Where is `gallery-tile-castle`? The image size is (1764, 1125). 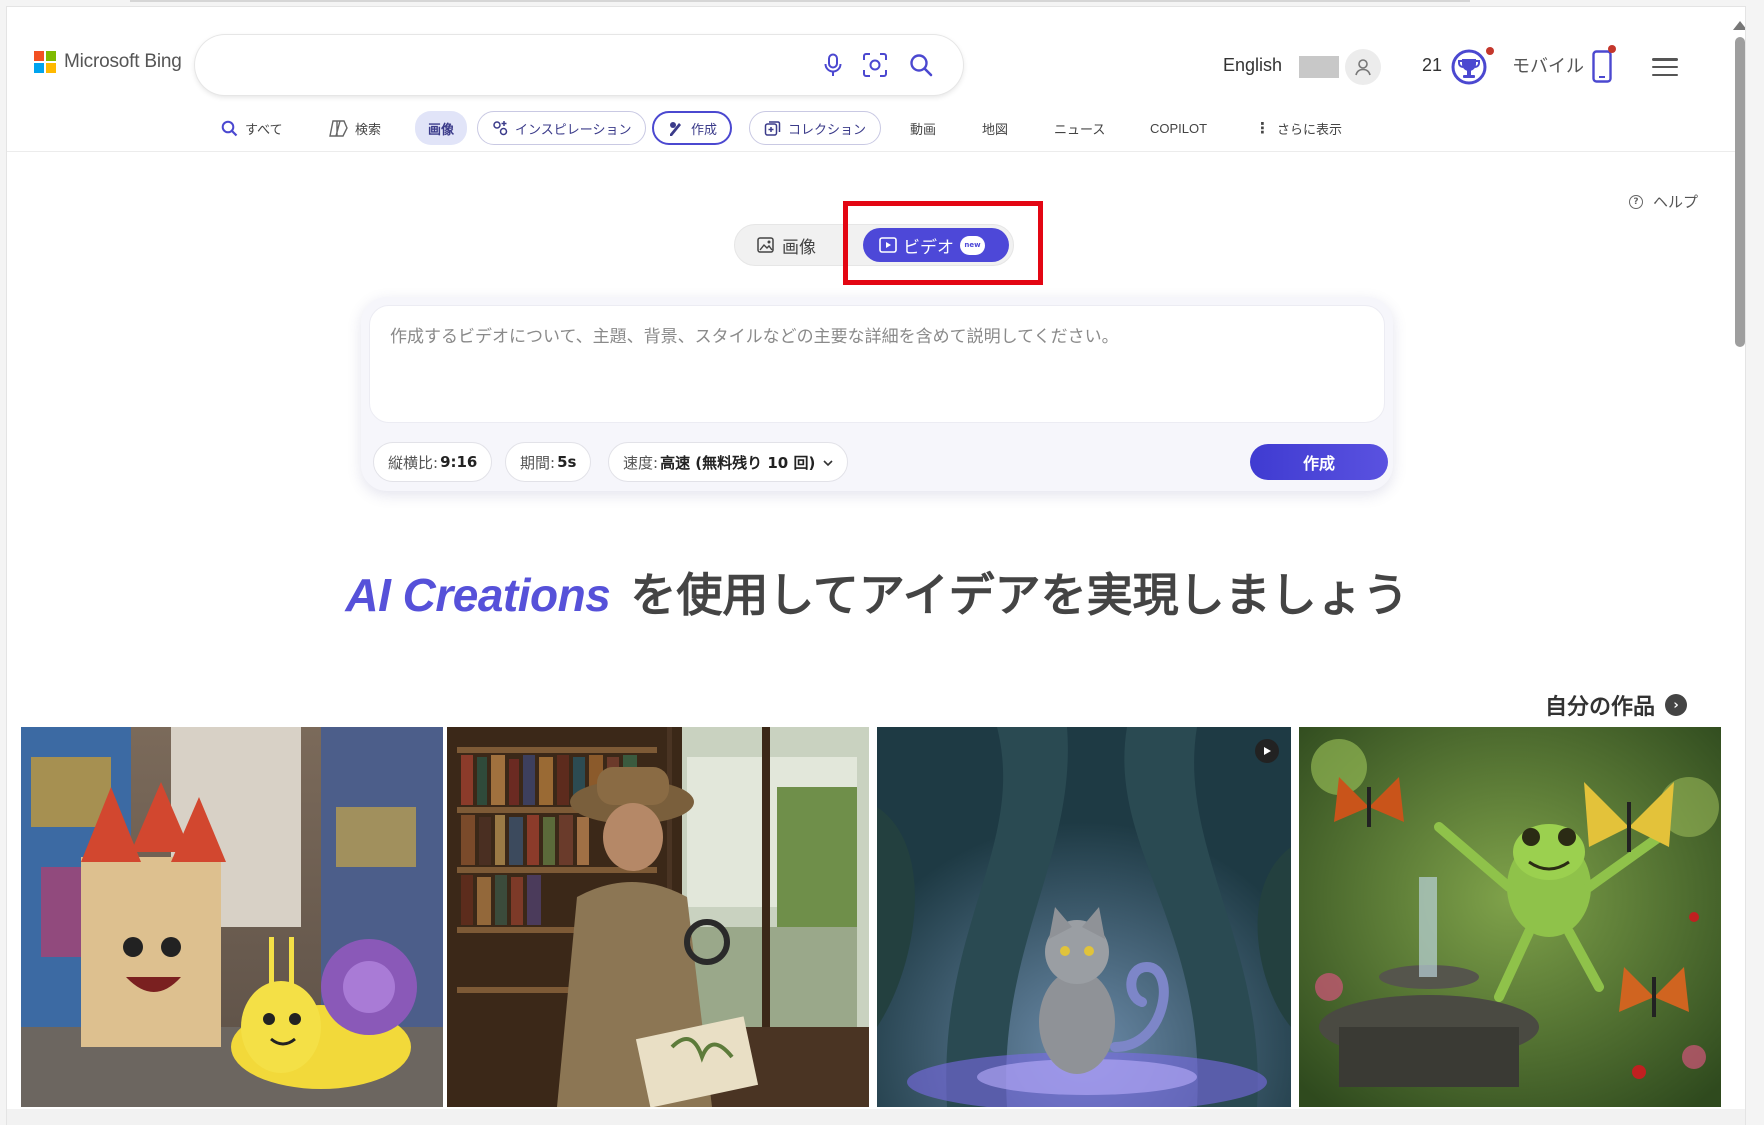
gallery-tile-castle is located at coordinates (232, 917).